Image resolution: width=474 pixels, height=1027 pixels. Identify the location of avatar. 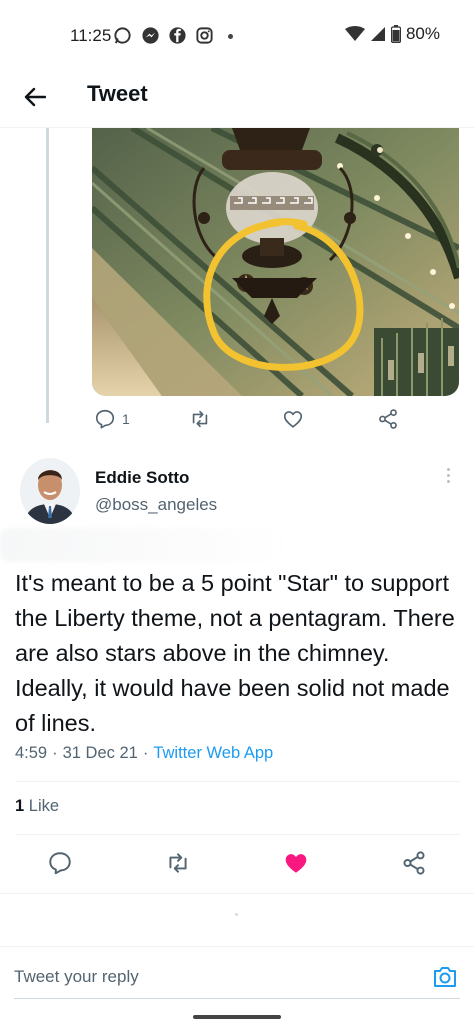
(50, 491).